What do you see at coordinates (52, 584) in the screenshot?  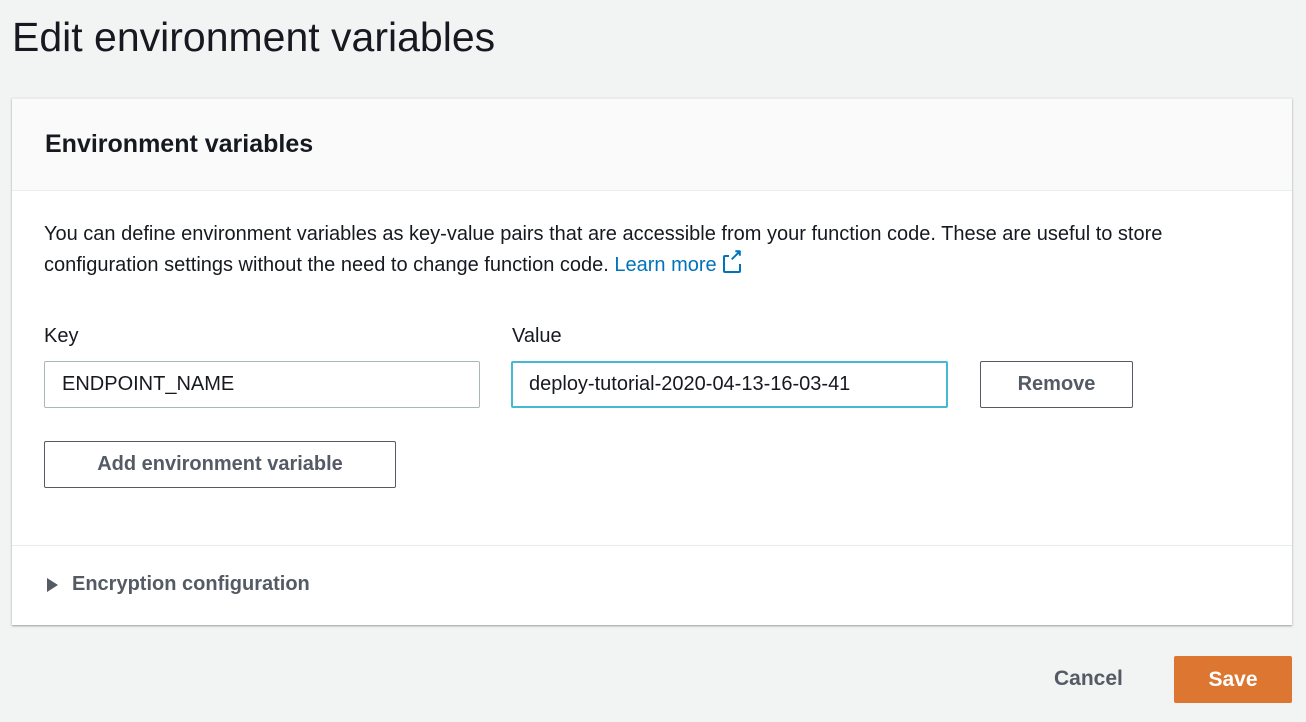 I see `caret-right-icon` at bounding box center [52, 584].